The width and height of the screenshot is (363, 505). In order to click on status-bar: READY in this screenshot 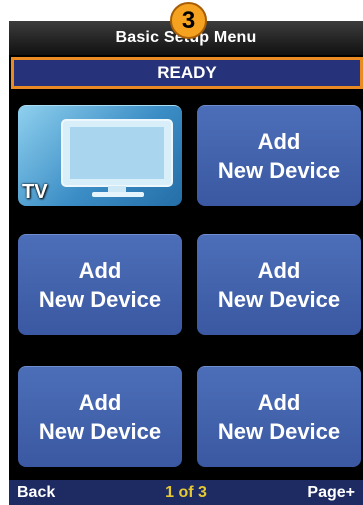, I will do `click(187, 73)`.